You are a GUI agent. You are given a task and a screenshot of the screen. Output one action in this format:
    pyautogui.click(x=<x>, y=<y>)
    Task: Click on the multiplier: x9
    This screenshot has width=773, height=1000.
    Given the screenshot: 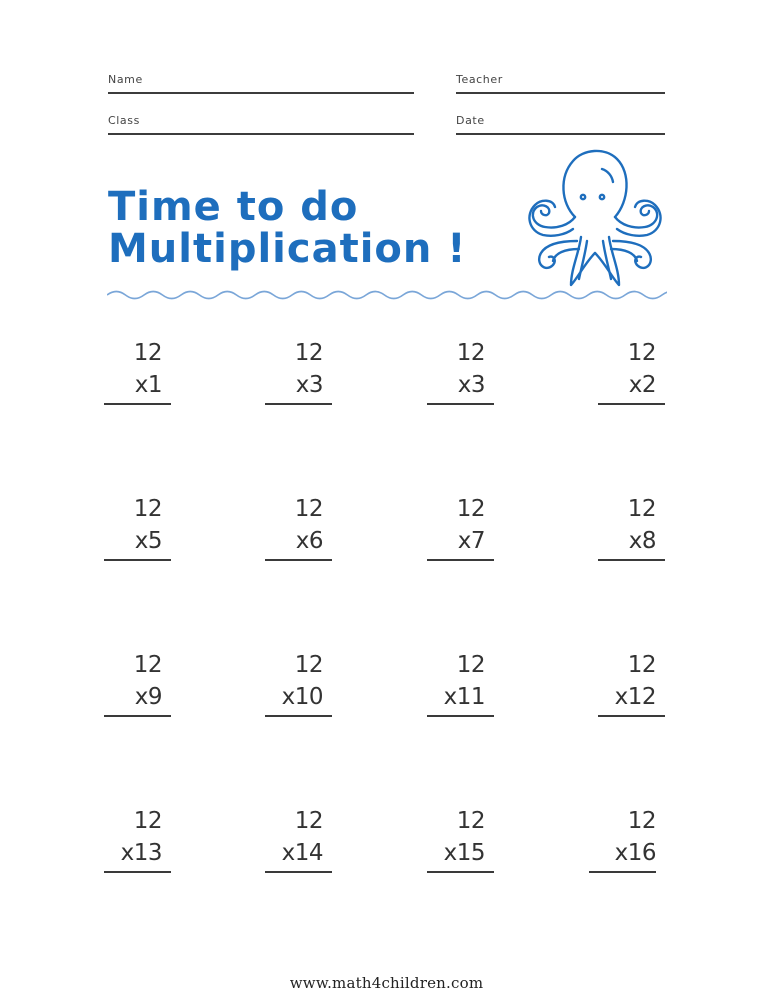 What is the action you would take?
    pyautogui.click(x=148, y=697)
    